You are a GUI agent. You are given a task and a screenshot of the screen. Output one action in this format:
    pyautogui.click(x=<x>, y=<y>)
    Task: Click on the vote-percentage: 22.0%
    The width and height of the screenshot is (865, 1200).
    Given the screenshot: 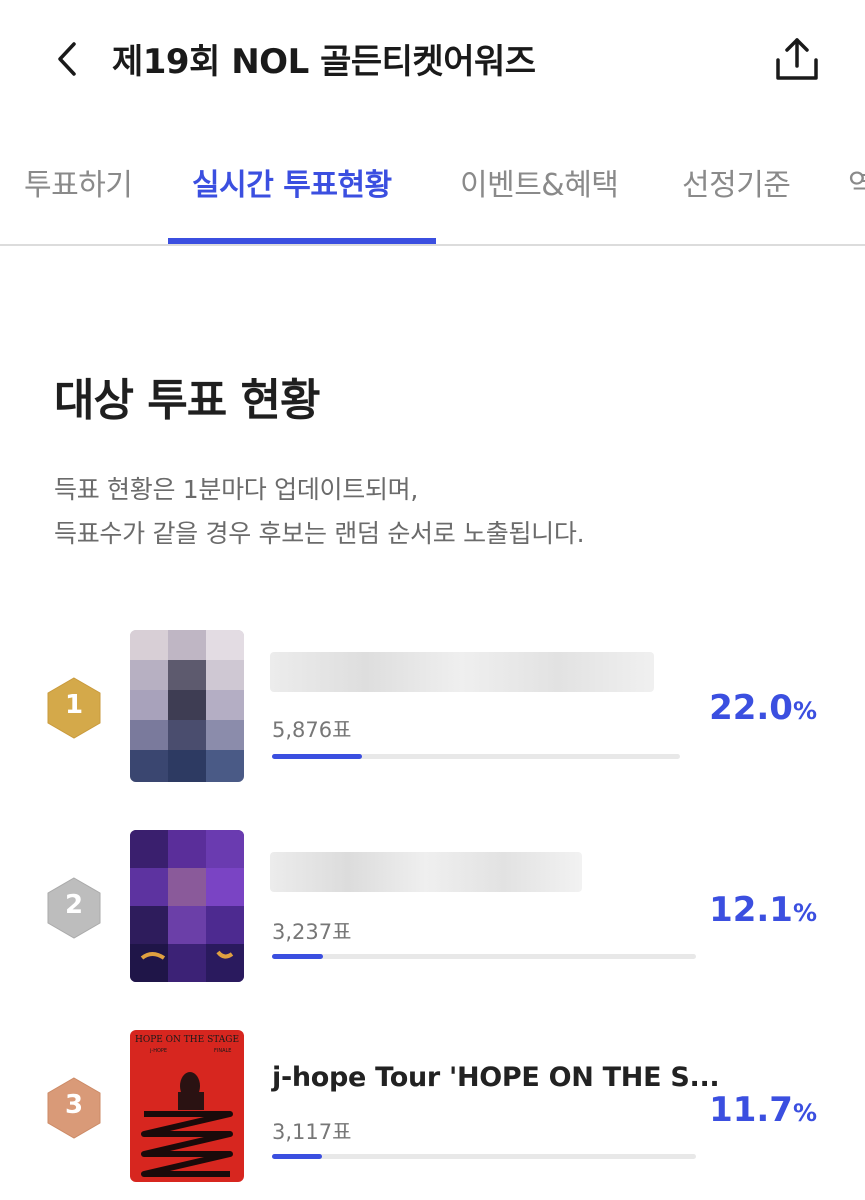 What is the action you would take?
    pyautogui.click(x=763, y=708)
    